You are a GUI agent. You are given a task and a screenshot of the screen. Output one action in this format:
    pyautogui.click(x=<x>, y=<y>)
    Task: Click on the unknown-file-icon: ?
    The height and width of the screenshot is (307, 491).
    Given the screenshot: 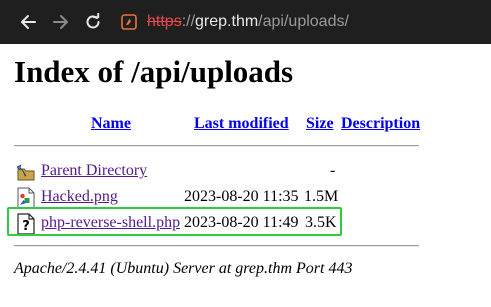 What is the action you would take?
    pyautogui.click(x=26, y=224)
    